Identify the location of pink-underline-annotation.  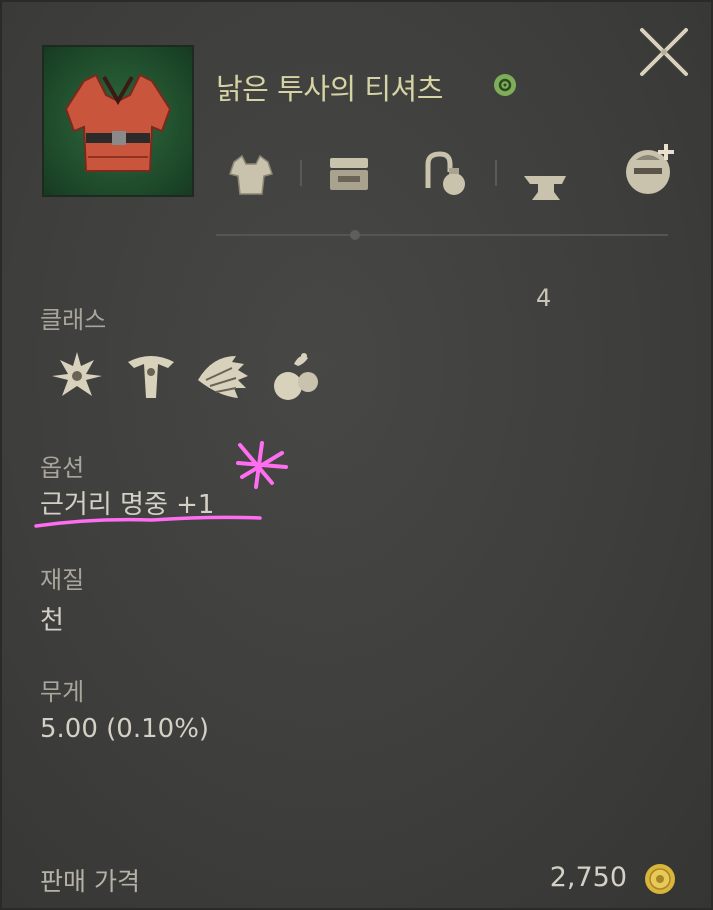
(148, 521).